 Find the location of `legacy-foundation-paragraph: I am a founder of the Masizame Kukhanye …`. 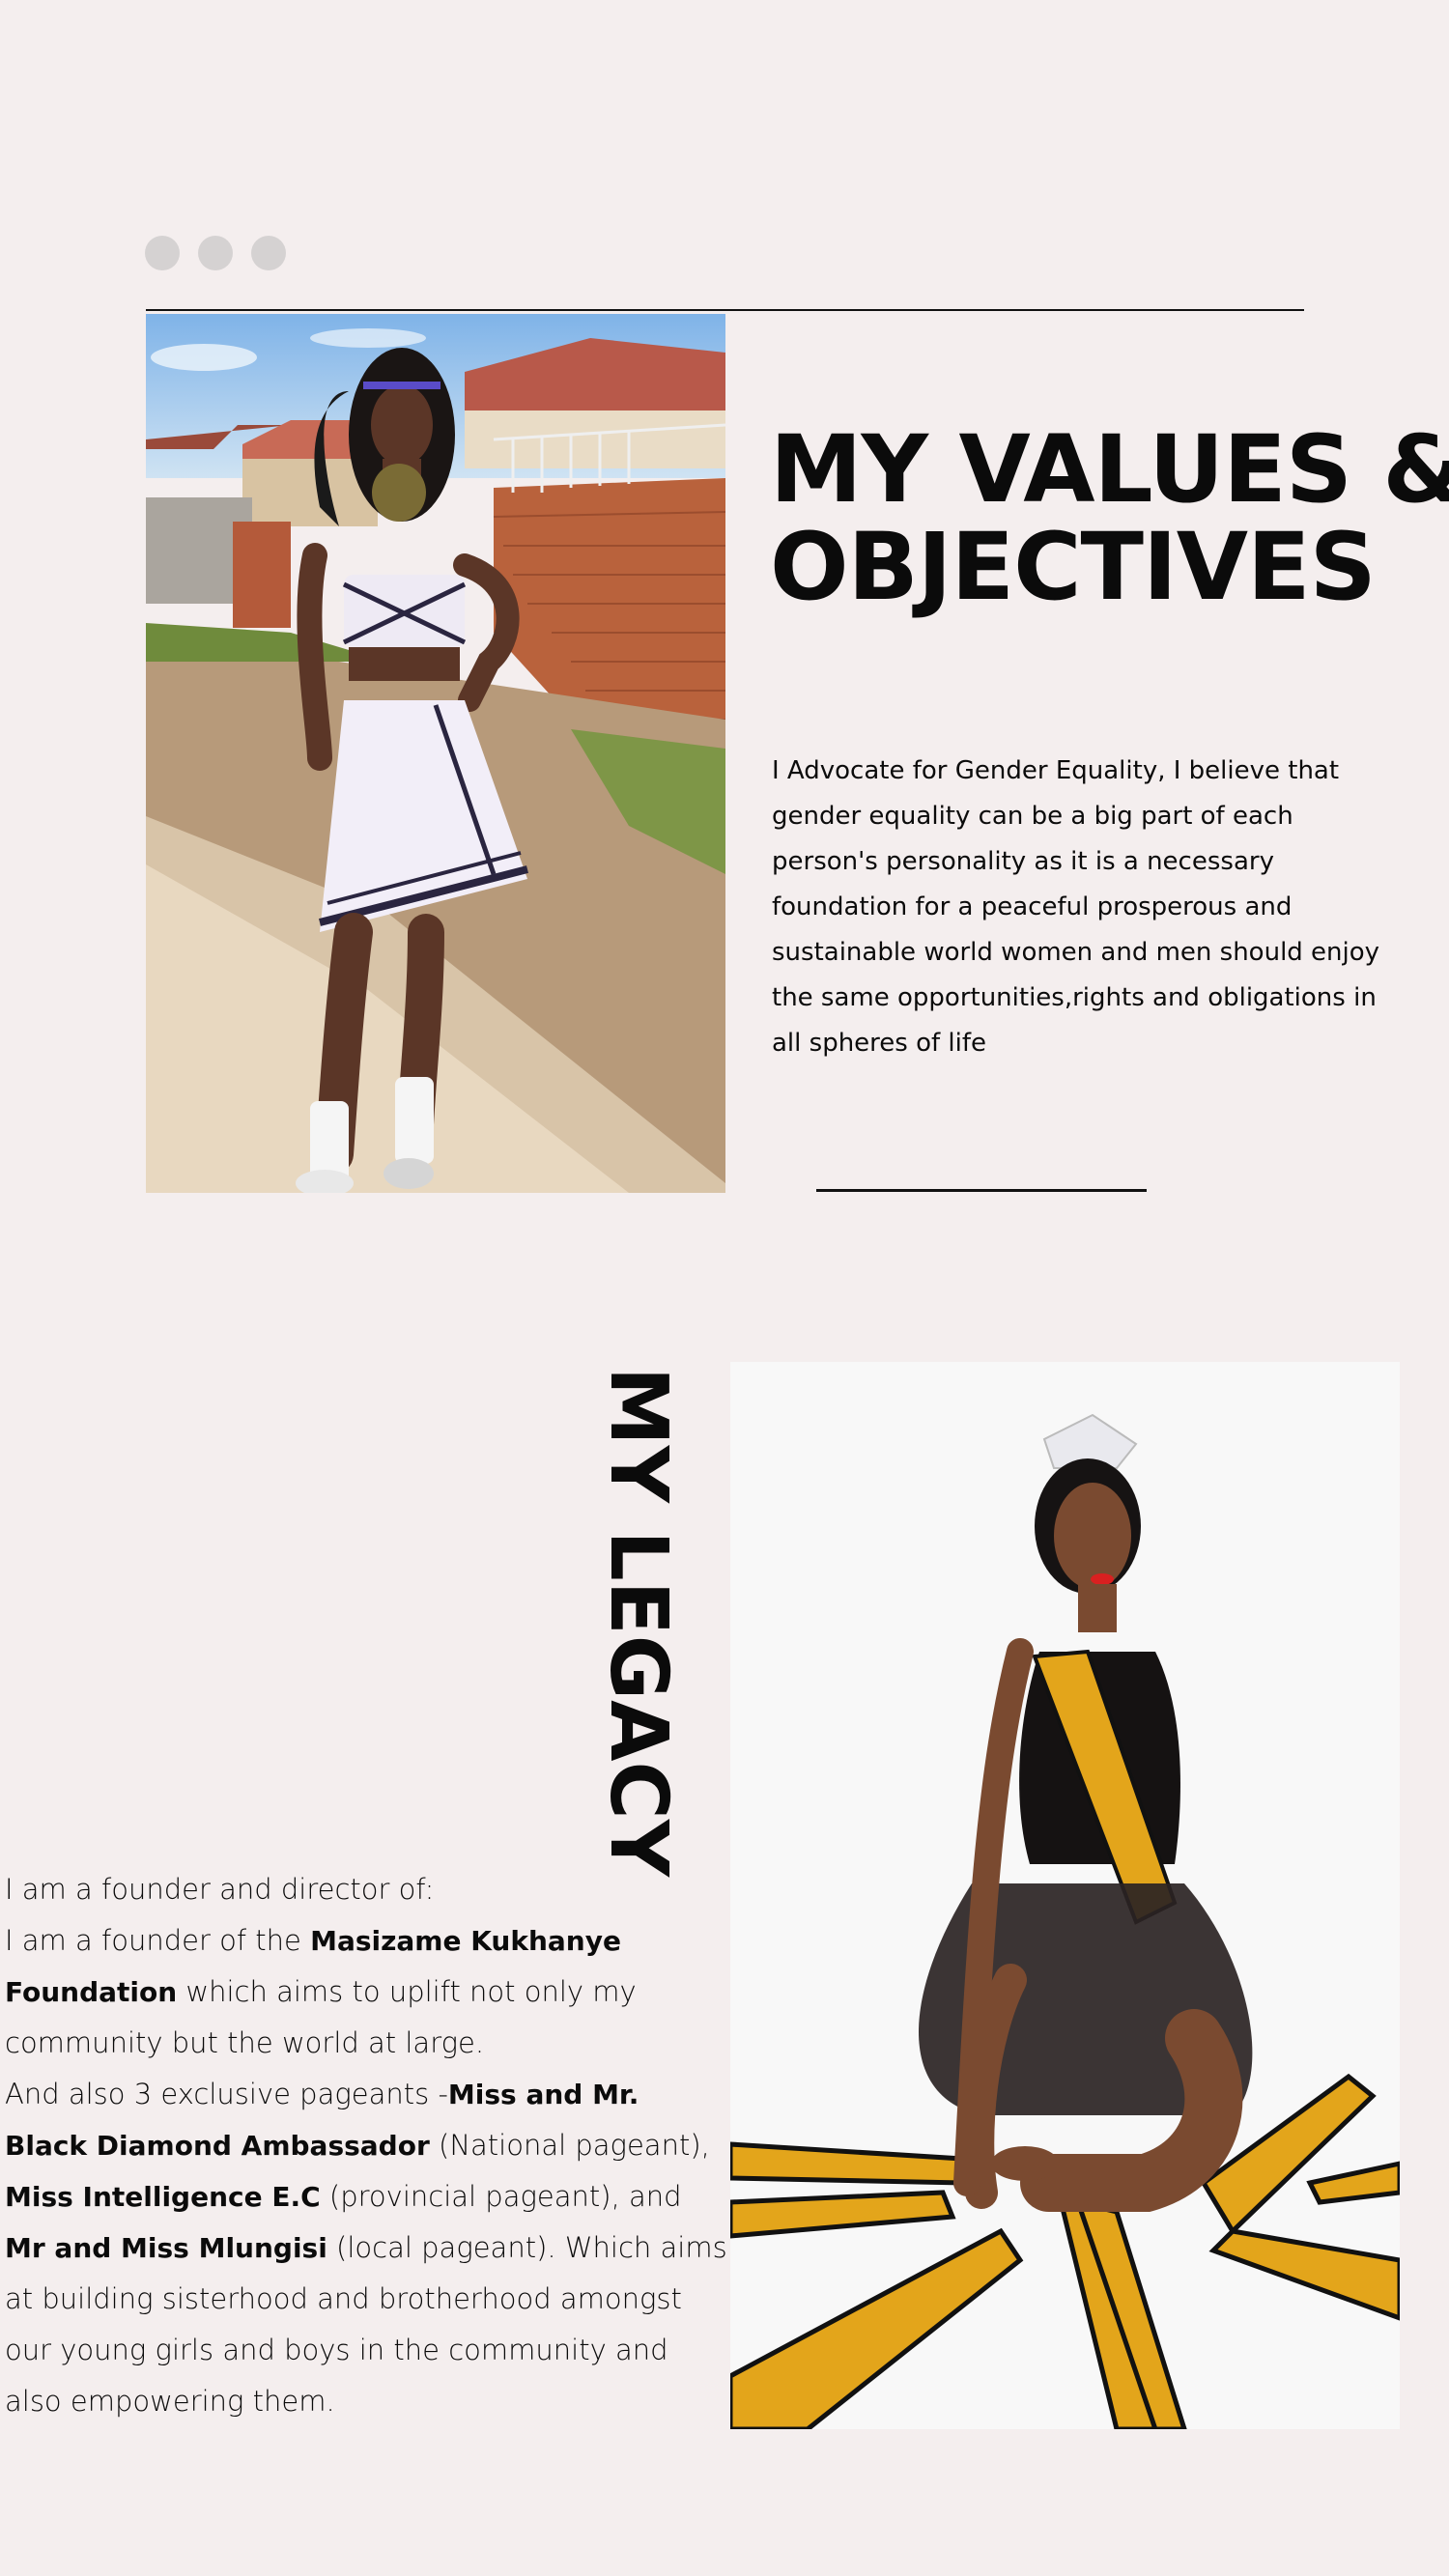

legacy-foundation-paragraph: I am a founder of the Masizame Kukhanye … is located at coordinates (367, 1992).